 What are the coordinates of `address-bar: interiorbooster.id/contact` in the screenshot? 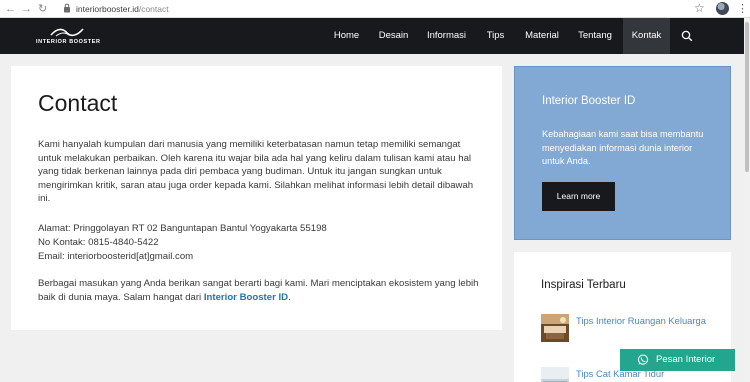 It's located at (122, 9).